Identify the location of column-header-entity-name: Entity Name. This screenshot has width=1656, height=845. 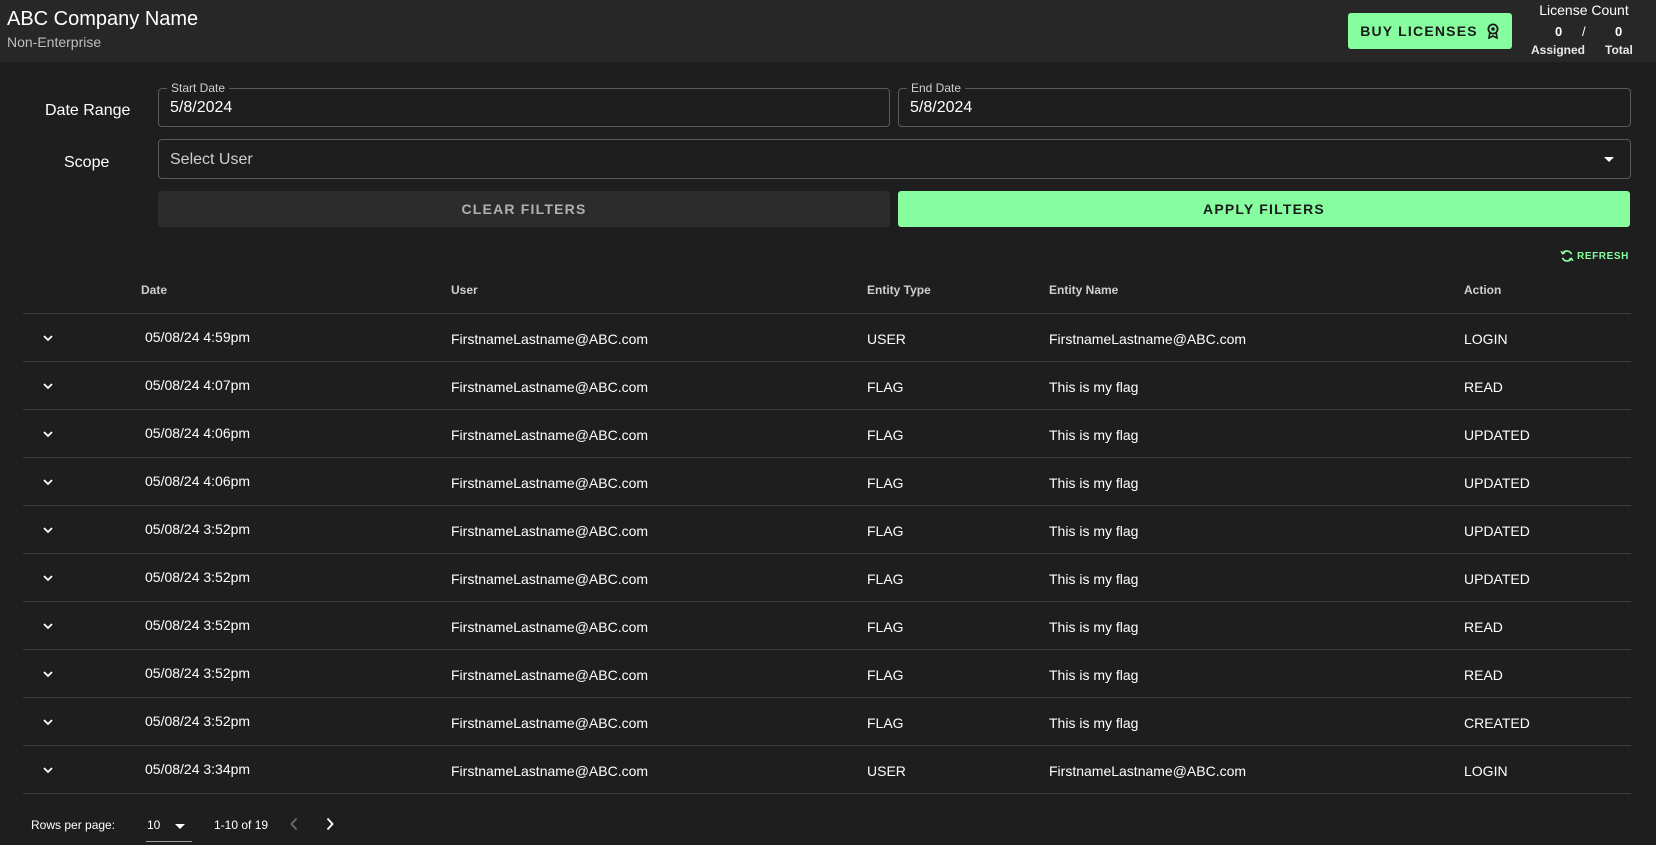
(1083, 290).